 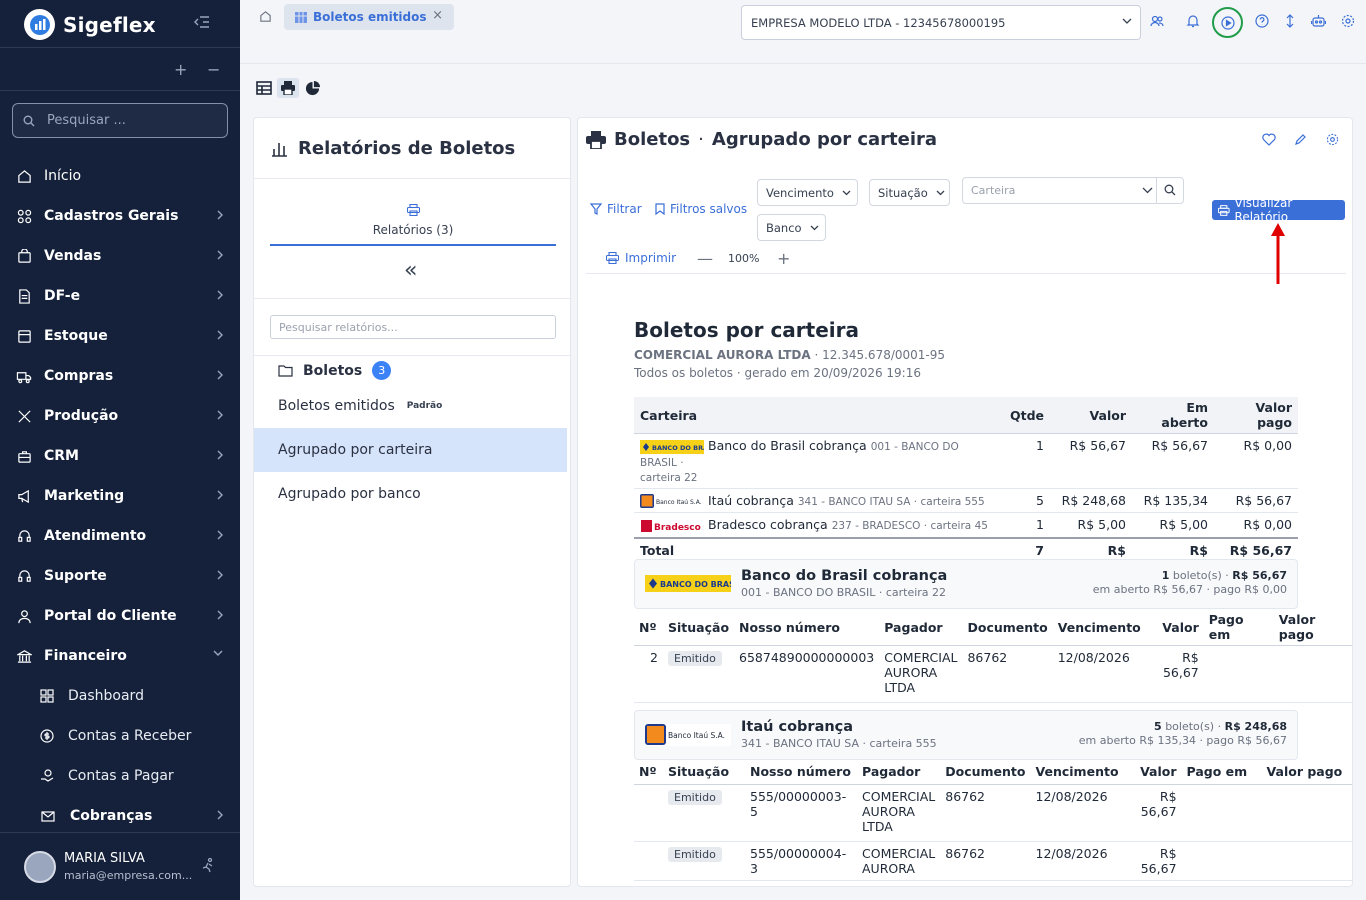 I want to click on folder-icon, so click(x=285, y=370).